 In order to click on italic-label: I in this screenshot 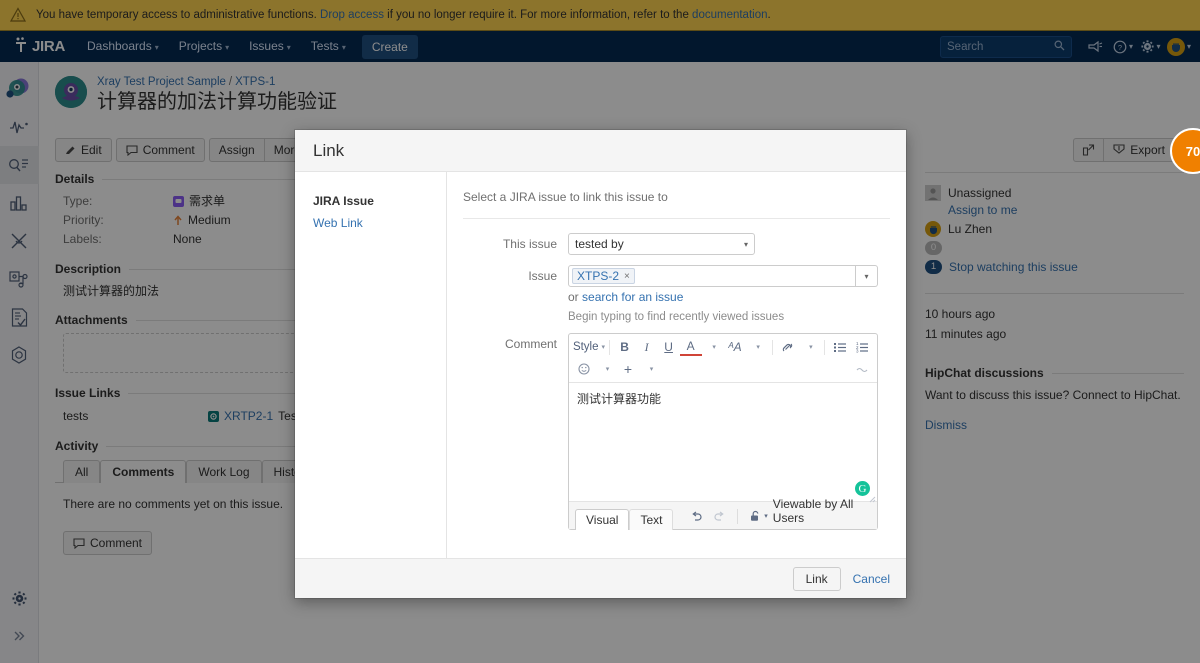, I will do `click(646, 346)`.